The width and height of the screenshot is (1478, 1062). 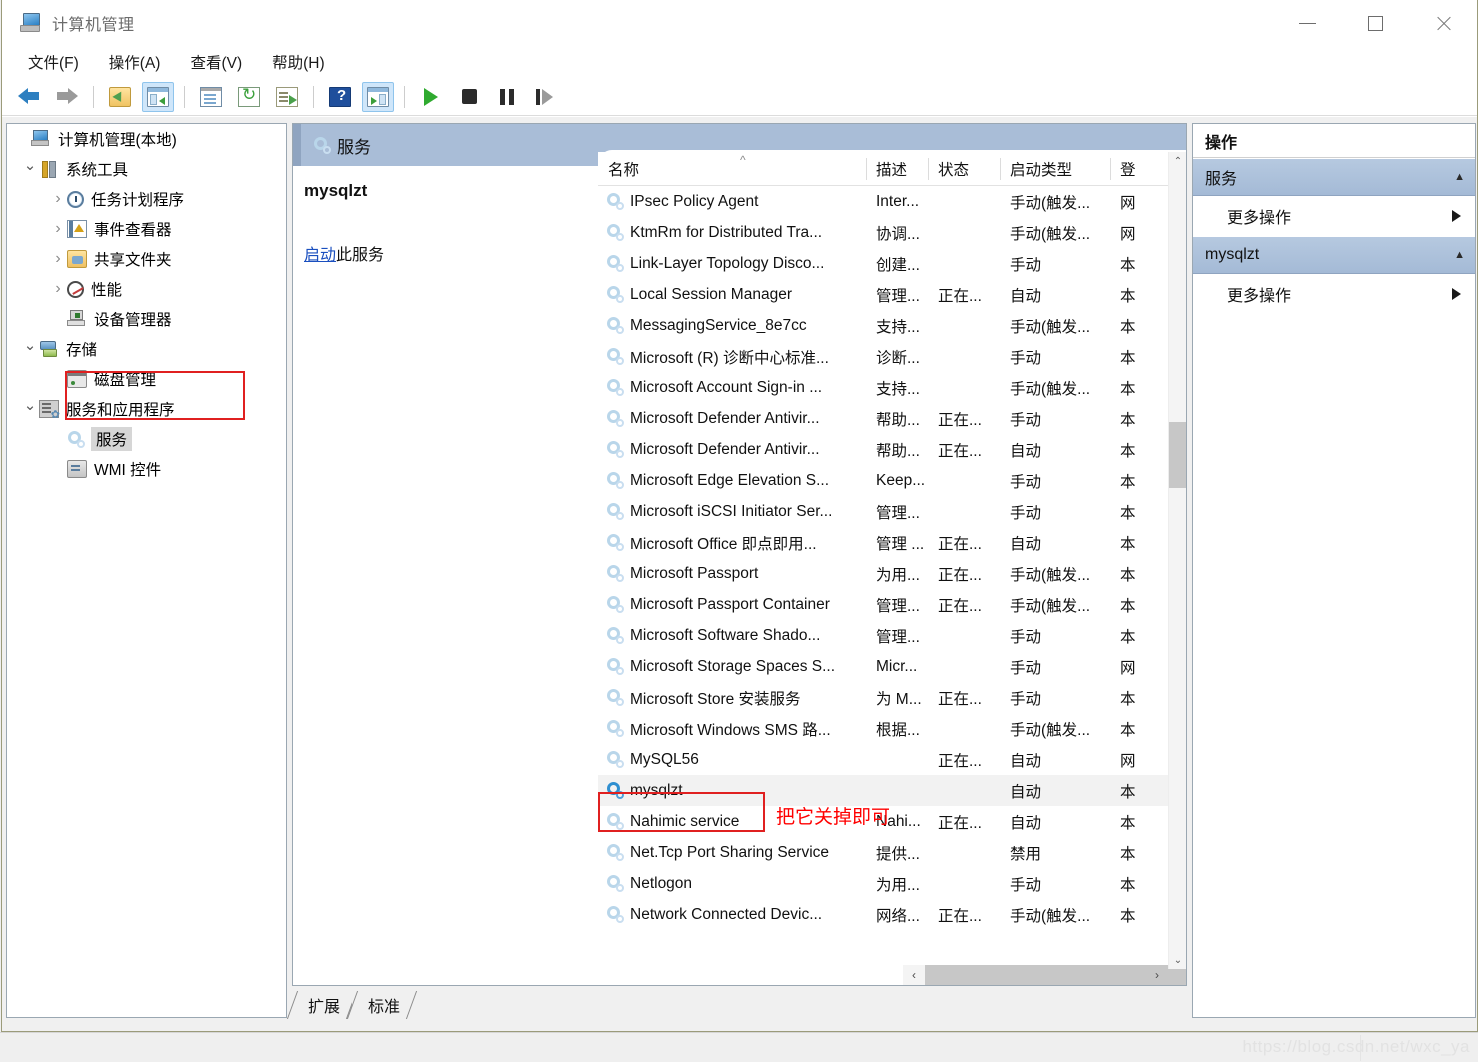 What do you see at coordinates (211, 97) in the screenshot?
I see `properties-button` at bounding box center [211, 97].